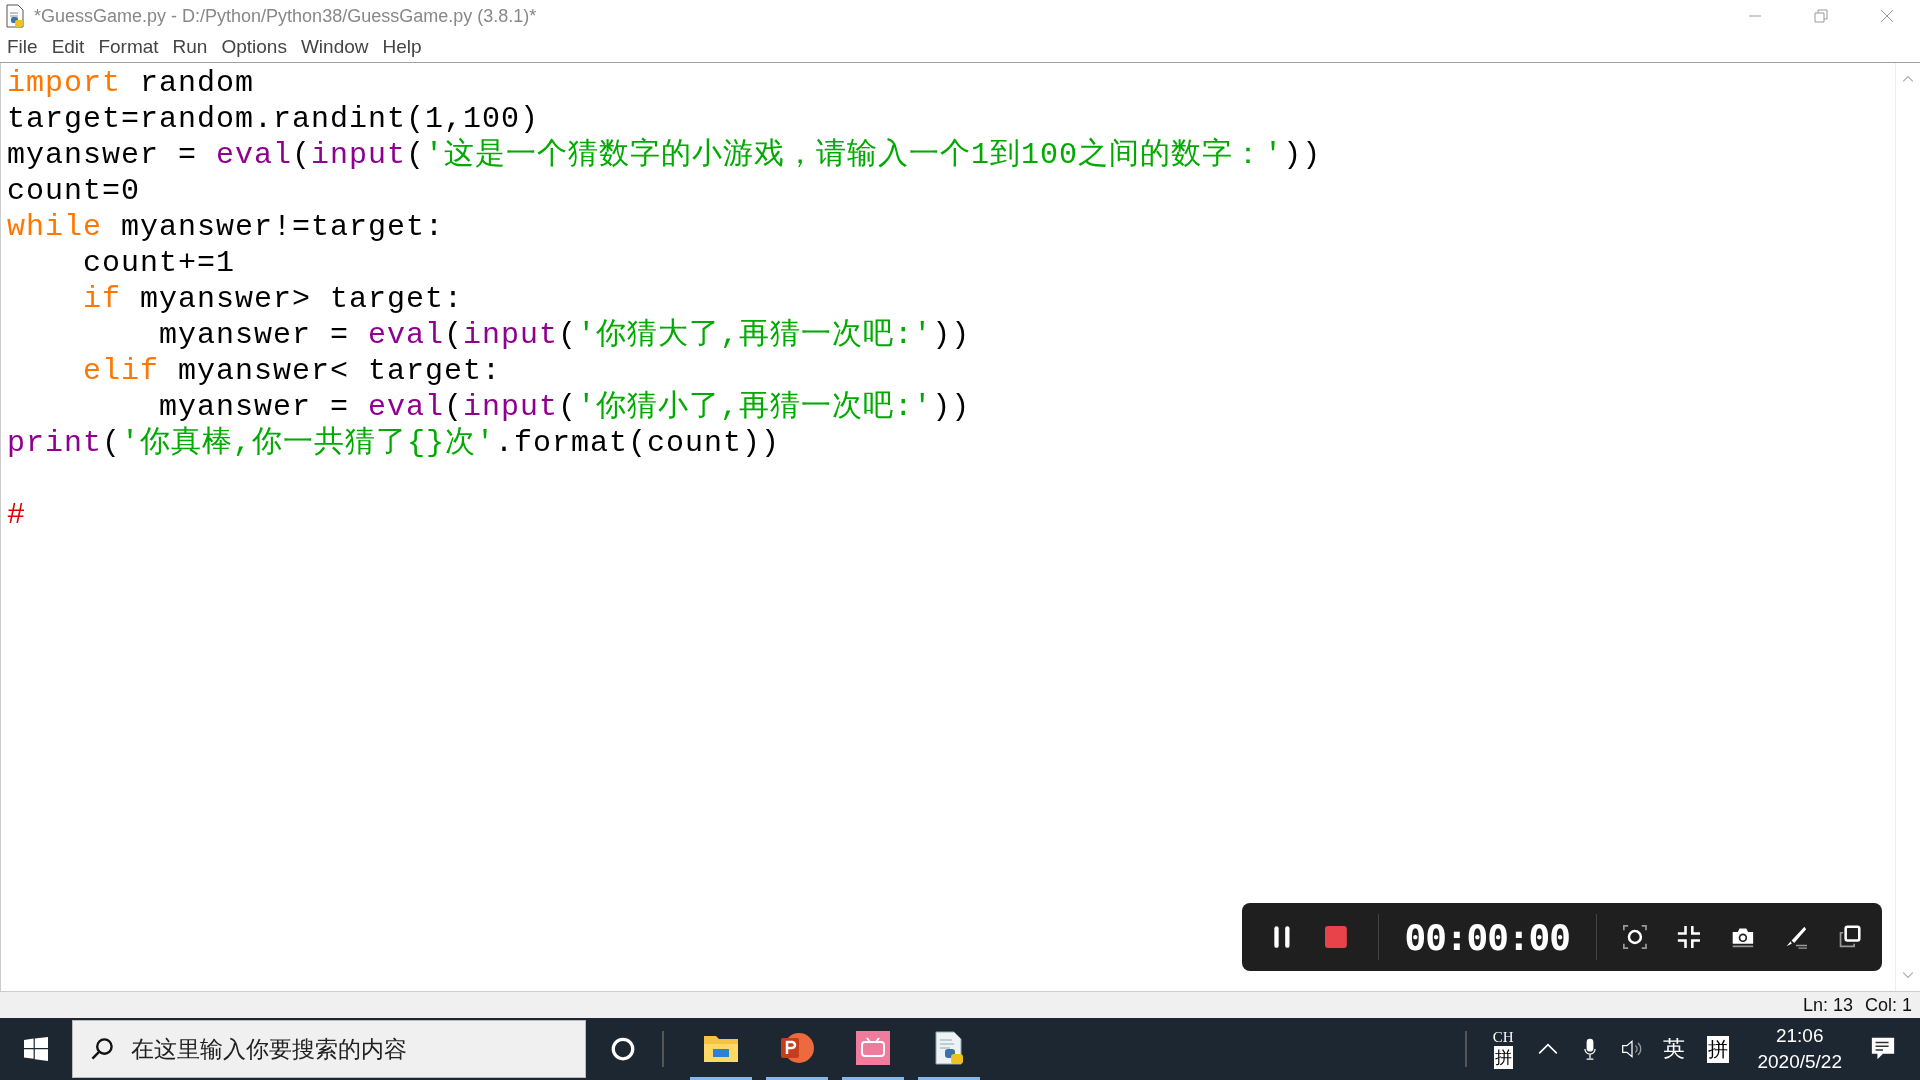  I want to click on window-title: *GuessGame.py - D:/Python/Python38/GuessGame.py (3.8.1)*, so click(285, 16).